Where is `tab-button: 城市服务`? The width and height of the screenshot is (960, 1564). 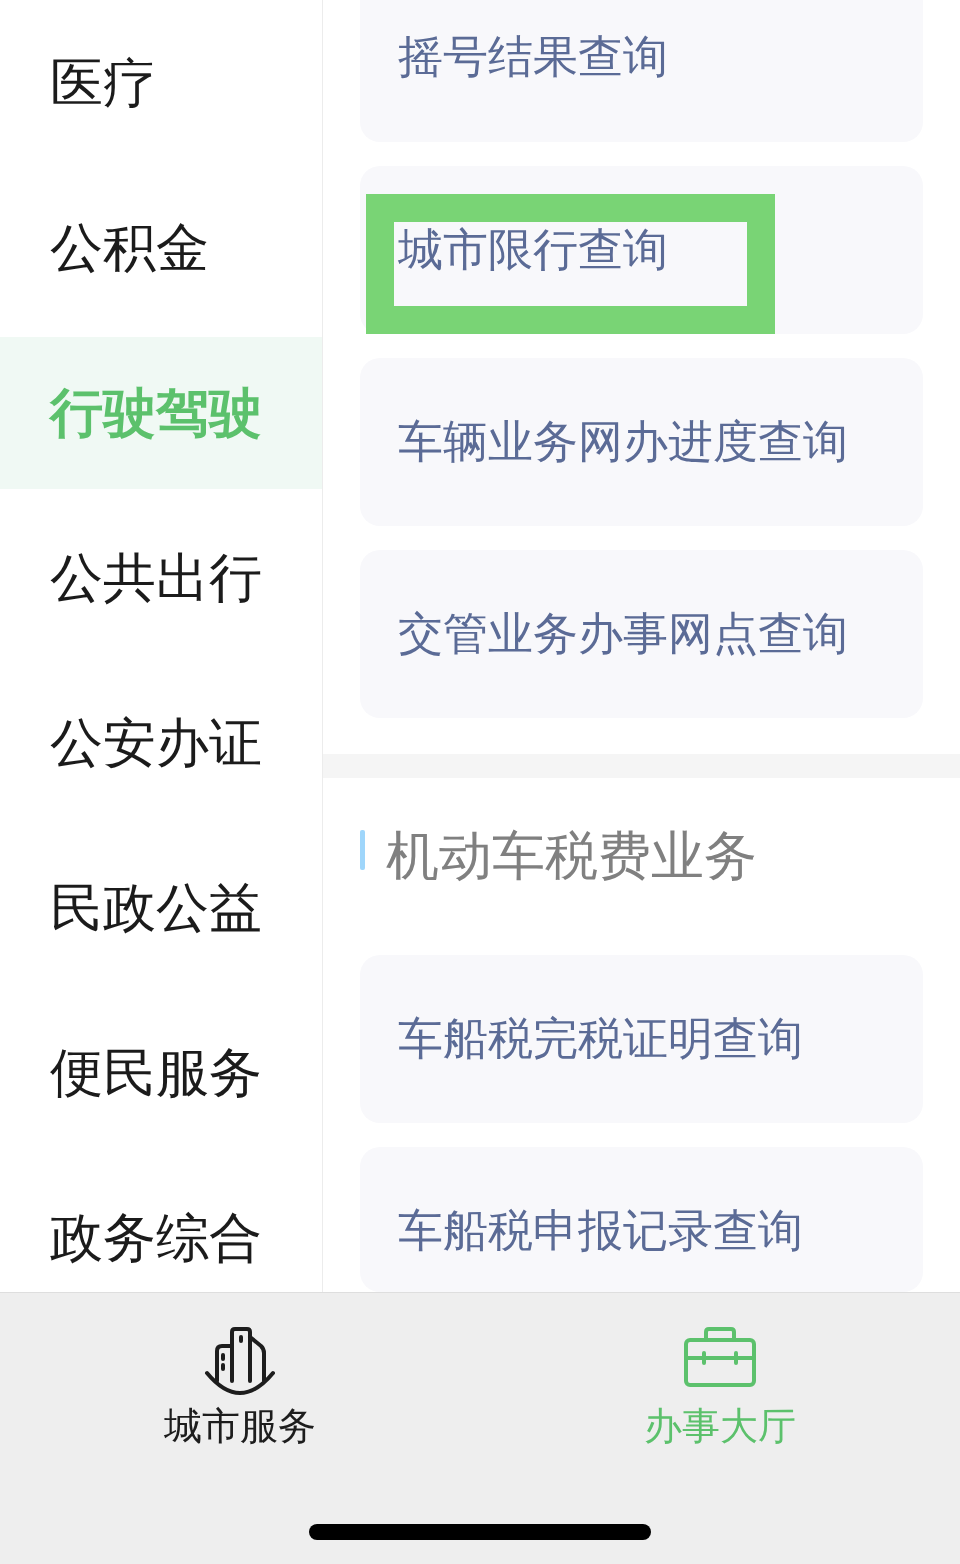
tab-button: 城市服务 is located at coordinates (240, 1389).